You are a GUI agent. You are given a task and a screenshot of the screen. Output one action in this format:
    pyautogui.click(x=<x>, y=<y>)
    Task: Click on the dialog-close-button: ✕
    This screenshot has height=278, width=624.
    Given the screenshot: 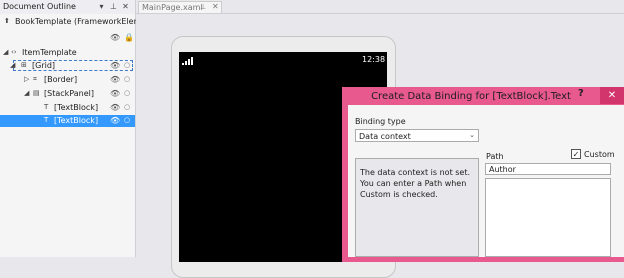 What is the action you would take?
    pyautogui.click(x=612, y=95)
    